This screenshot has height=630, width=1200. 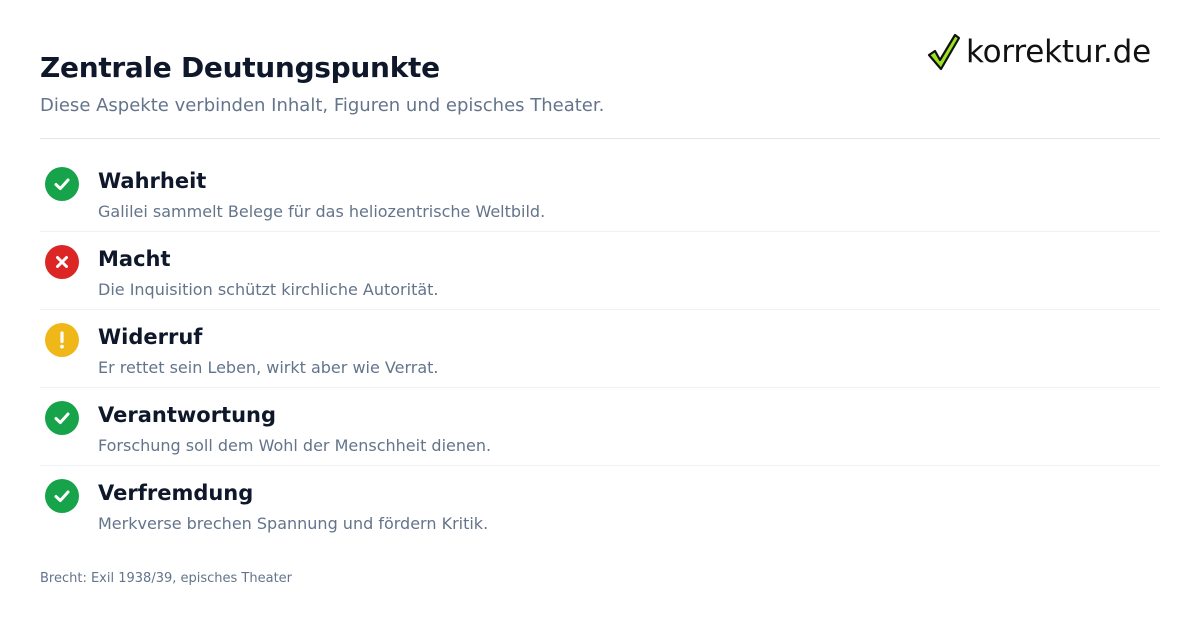 What do you see at coordinates (152, 181) in the screenshot?
I see `item-title: Wahrheit` at bounding box center [152, 181].